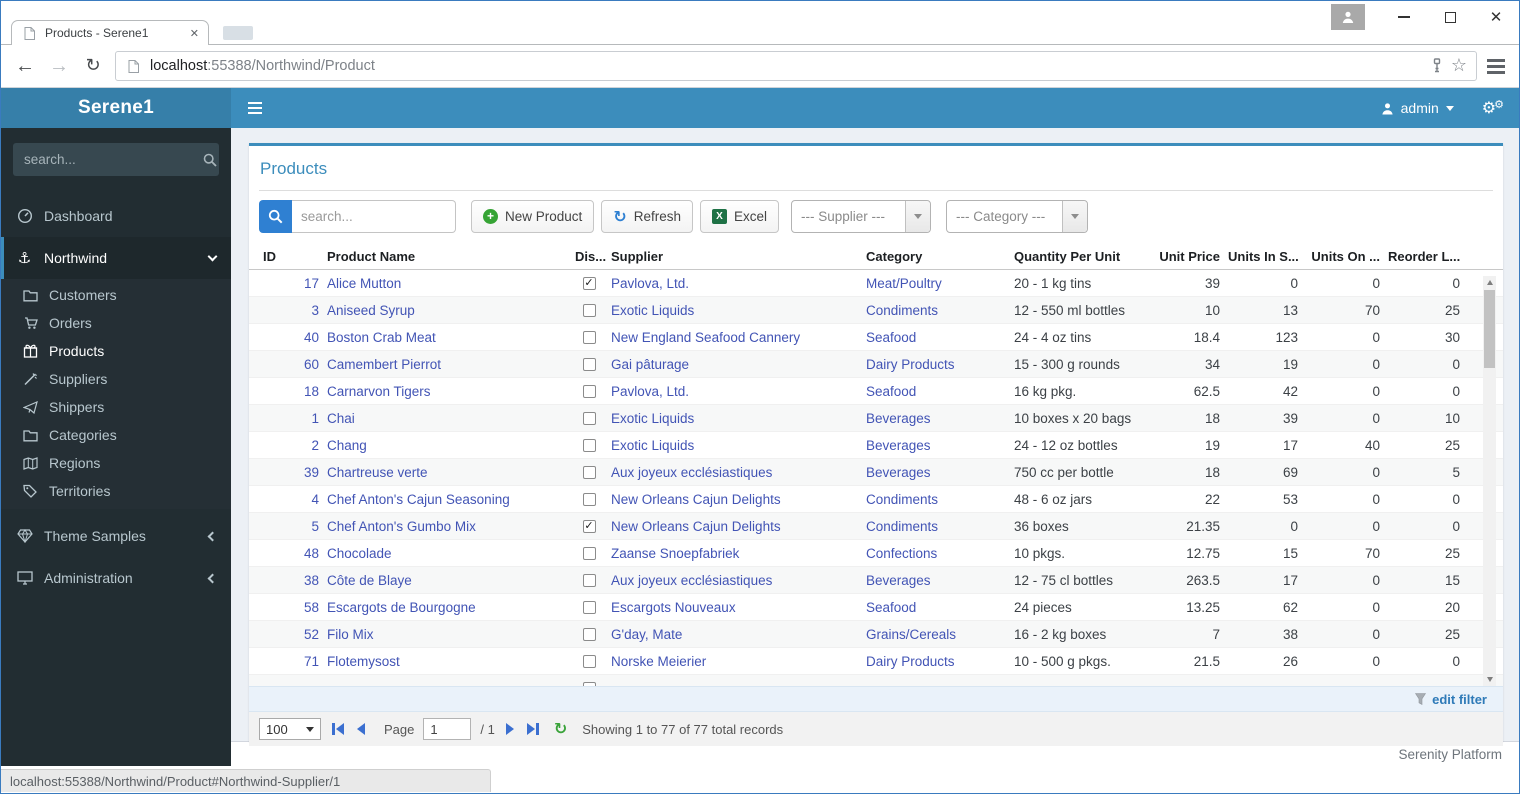 This screenshot has height=794, width=1520. I want to click on name-link: Côte de Blaye, so click(369, 580).